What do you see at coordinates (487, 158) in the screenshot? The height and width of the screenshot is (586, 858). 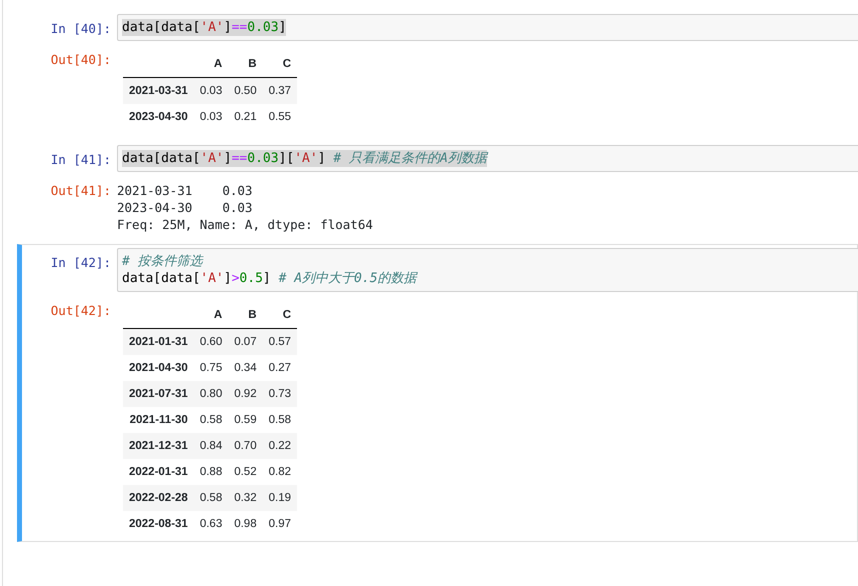 I see `code-editor: data[data['A']==0.03]['A'] # 只看满足条件的A列数据` at bounding box center [487, 158].